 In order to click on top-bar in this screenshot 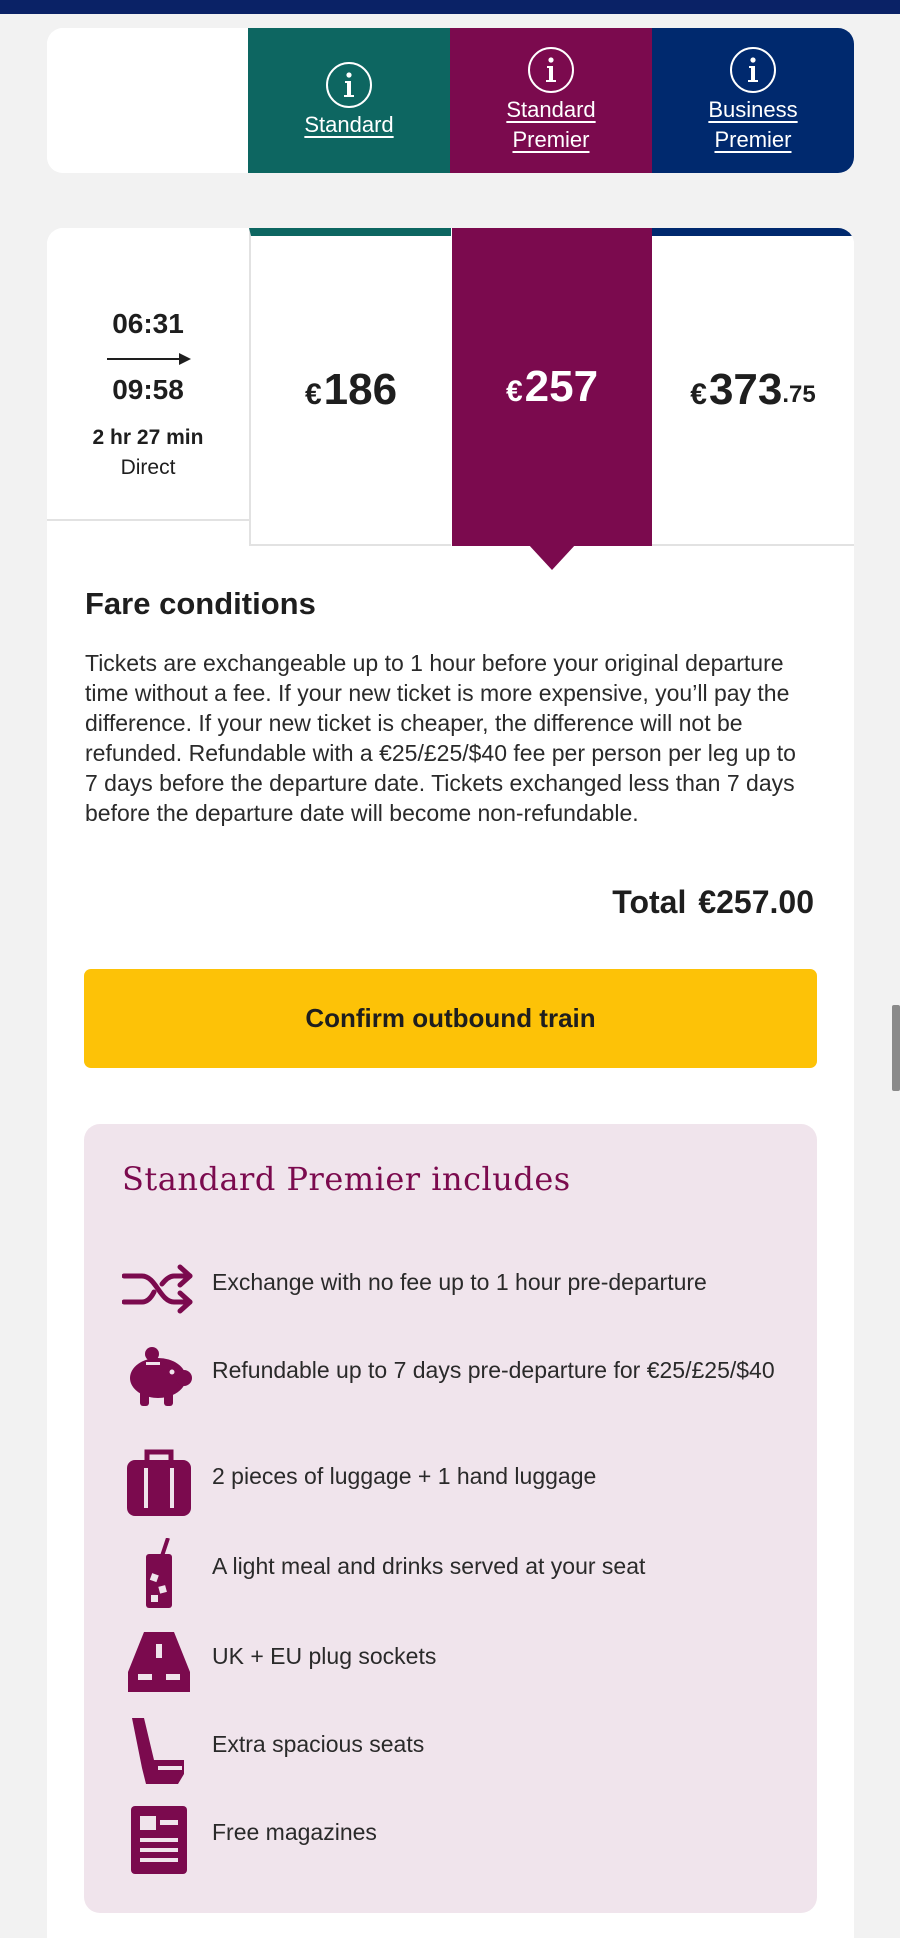, I will do `click(450, 7)`.